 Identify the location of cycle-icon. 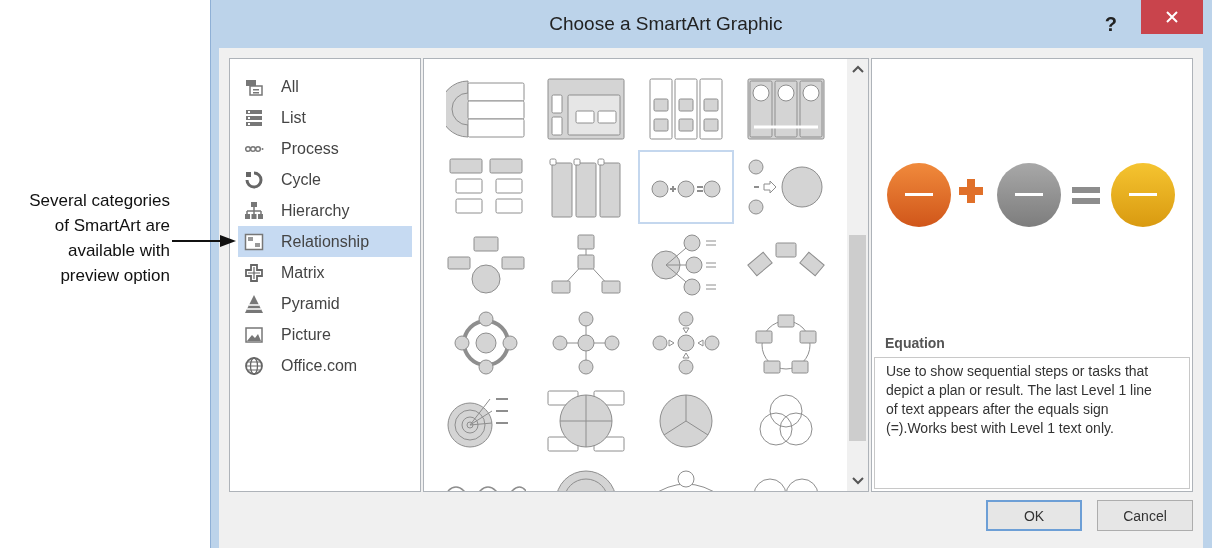
(254, 179).